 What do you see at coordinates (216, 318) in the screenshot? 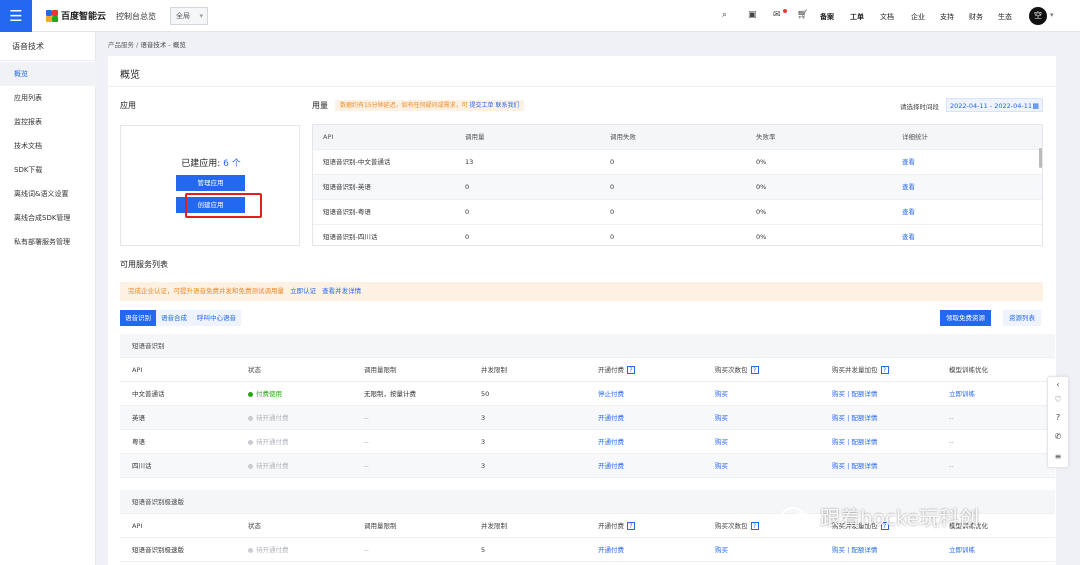
I see `tab-callcenter: 呼叫中心语音` at bounding box center [216, 318].